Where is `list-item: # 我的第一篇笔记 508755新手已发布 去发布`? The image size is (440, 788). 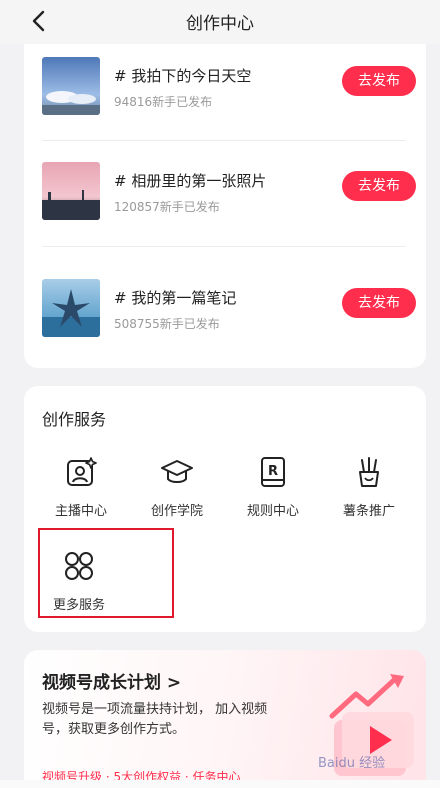
list-item: # 我的第一篇笔记 508755新手已发布 去发布 is located at coordinates (229, 309).